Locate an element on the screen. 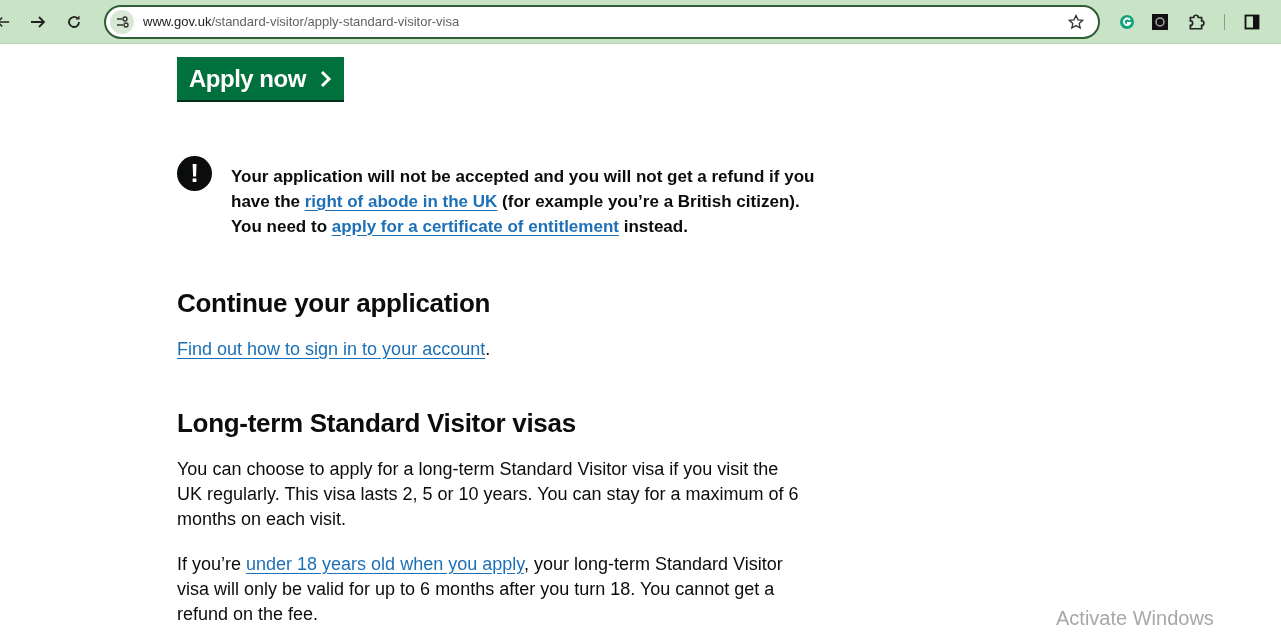 The width and height of the screenshot is (1281, 636). link: apply for a certificate of entitlement is located at coordinates (475, 226).